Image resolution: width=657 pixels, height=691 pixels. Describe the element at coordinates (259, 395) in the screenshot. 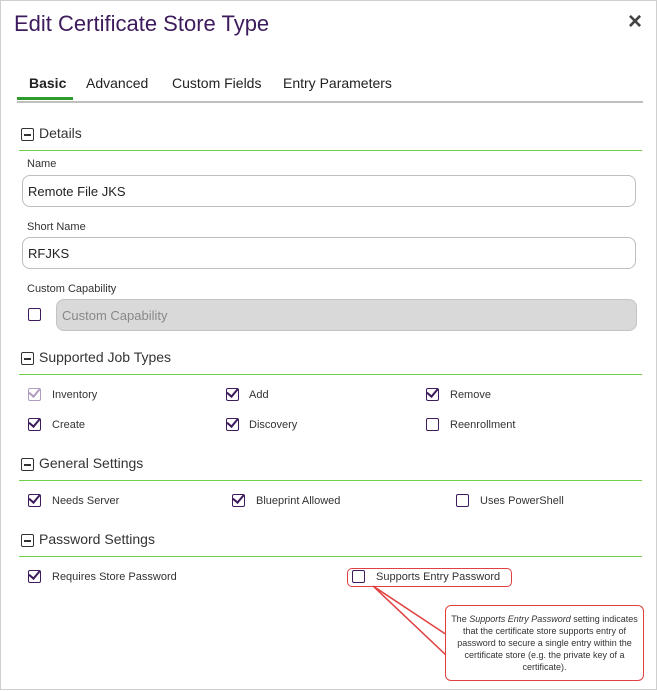

I see `add-label: Add` at that location.